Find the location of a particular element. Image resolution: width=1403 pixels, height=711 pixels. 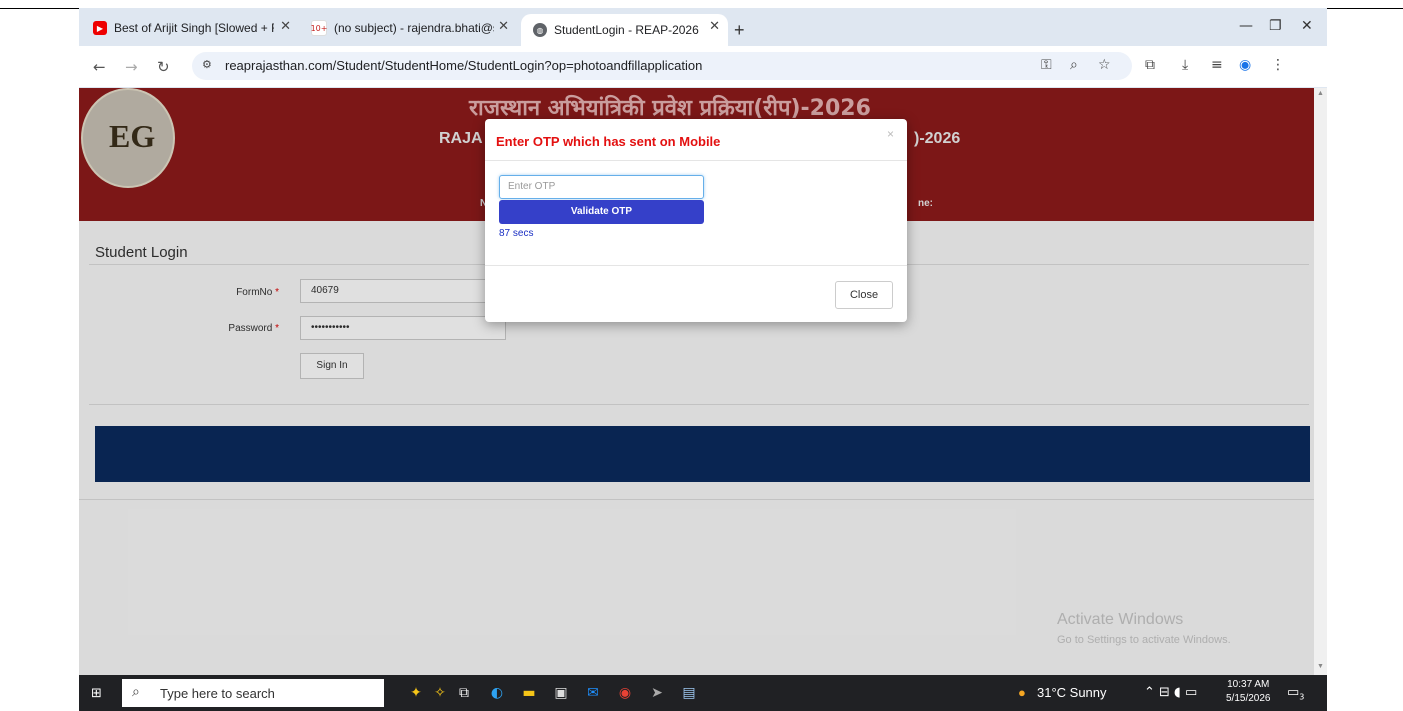

chrome-icon: ◉ is located at coordinates (625, 693).